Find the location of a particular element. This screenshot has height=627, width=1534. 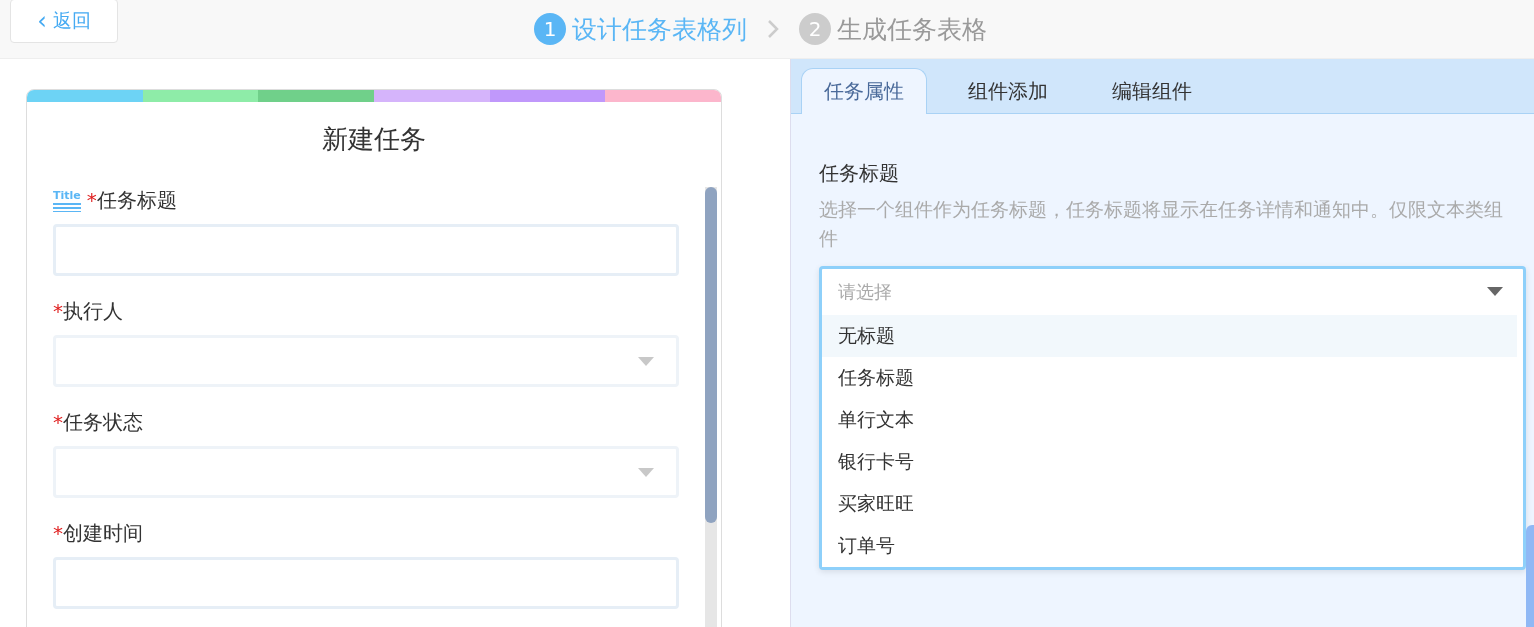

scrollbar is located at coordinates (711, 407).